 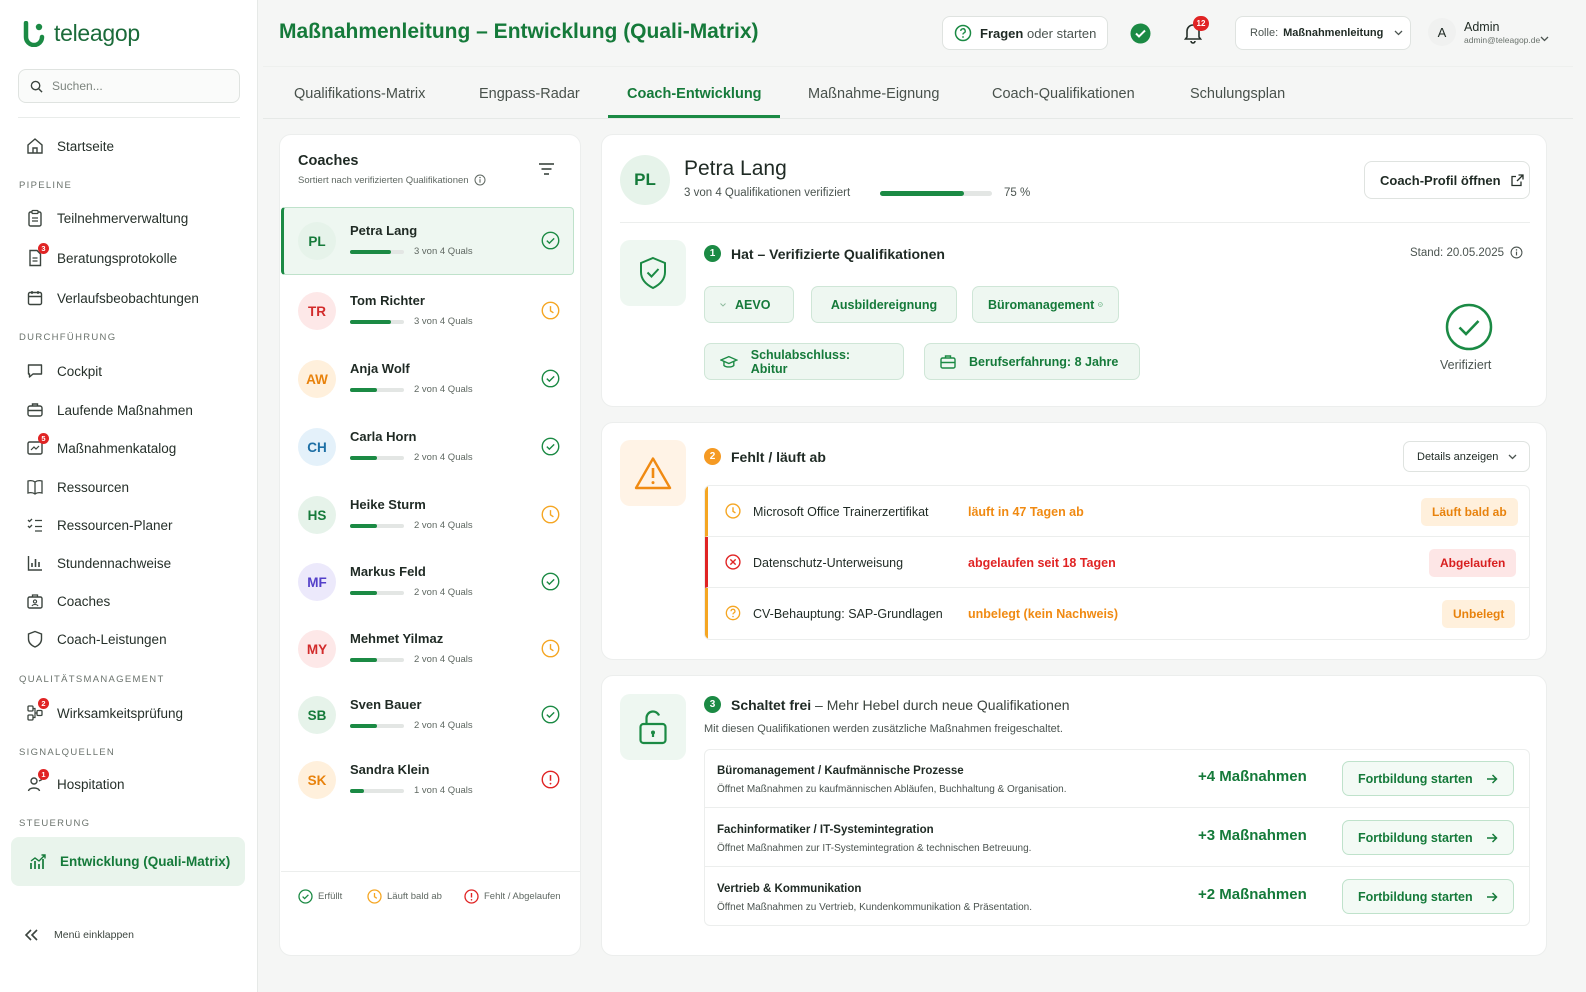 I want to click on ask-label-bold: Fragen, so click(x=1002, y=33).